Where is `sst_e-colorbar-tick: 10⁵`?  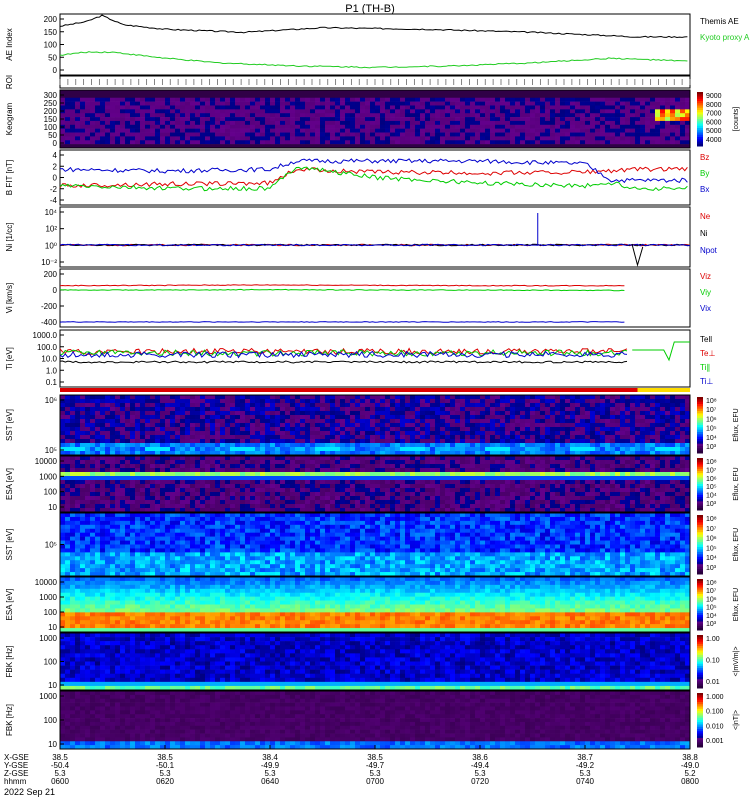
sst_e-colorbar-tick: 10⁵ is located at coordinates (711, 429).